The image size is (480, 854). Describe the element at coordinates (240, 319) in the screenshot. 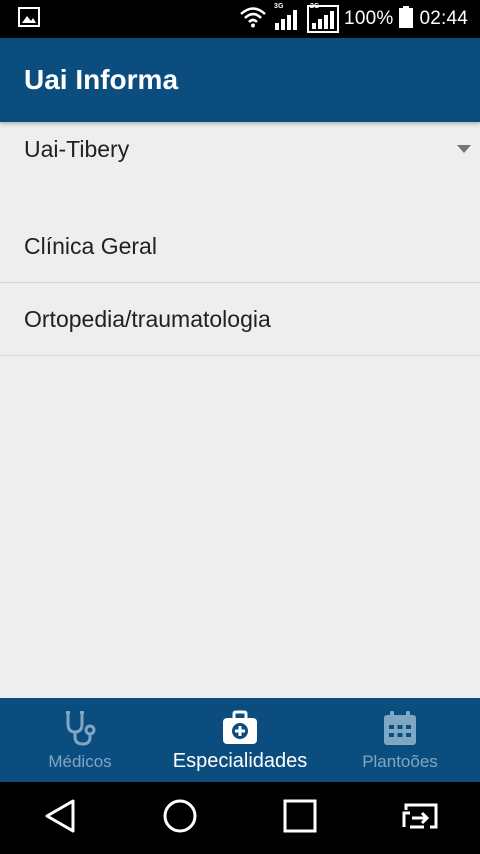

I see `list-item: Ortopedia/traumatologia` at that location.